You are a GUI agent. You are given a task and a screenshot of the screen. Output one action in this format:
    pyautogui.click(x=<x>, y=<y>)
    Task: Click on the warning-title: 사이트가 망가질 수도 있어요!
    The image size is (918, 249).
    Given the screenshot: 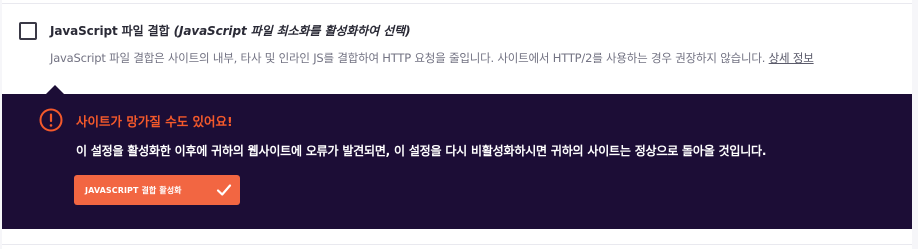 What is the action you would take?
    pyautogui.click(x=154, y=121)
    